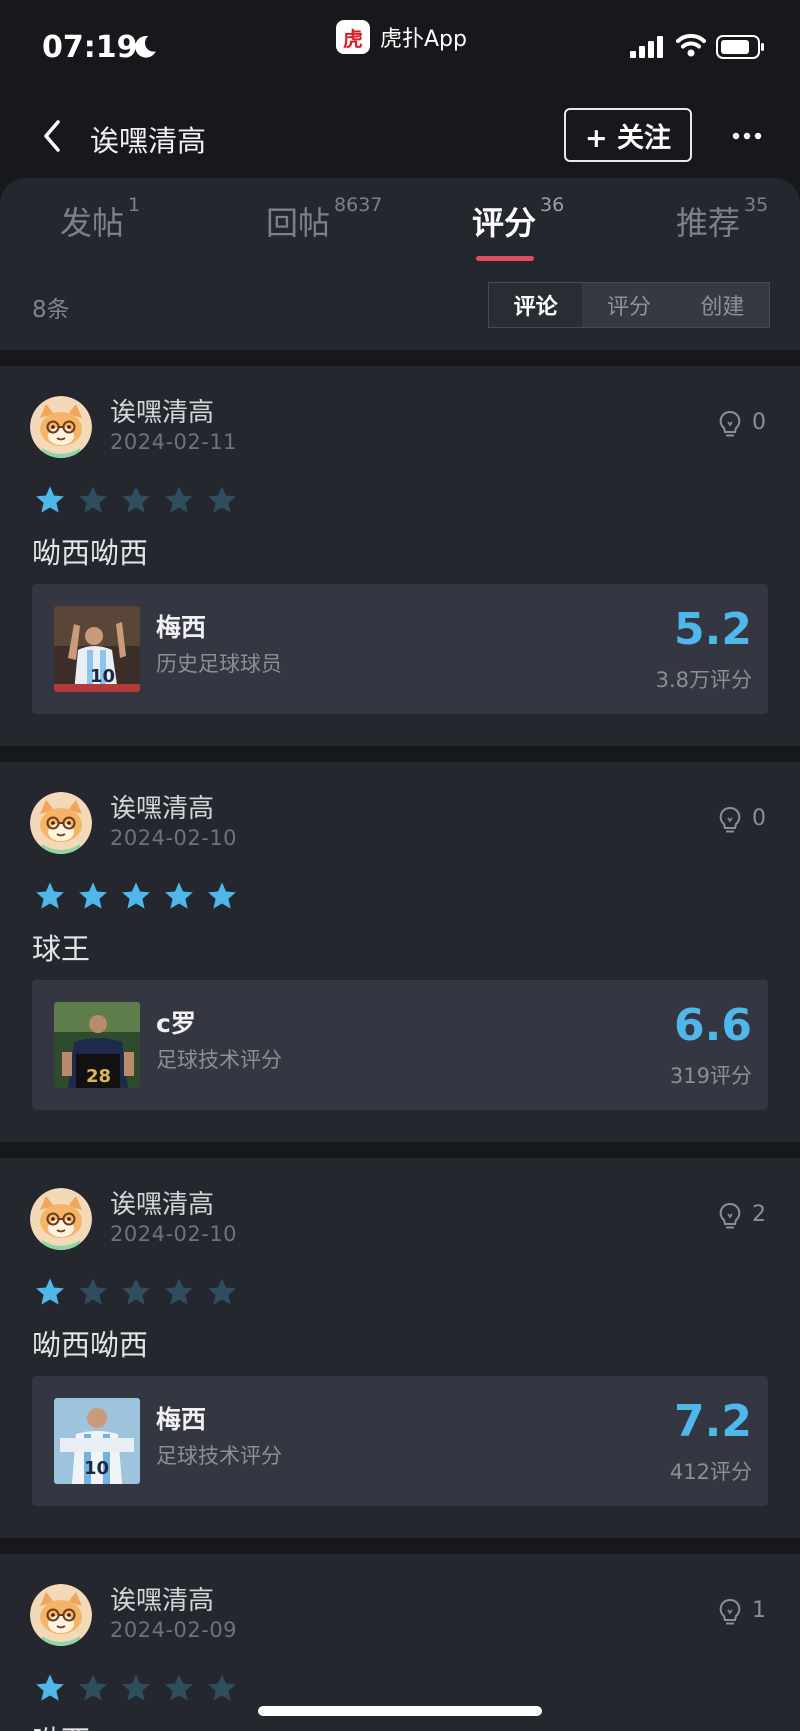 Image resolution: width=800 pixels, height=1731 pixels. What do you see at coordinates (219, 1060) in the screenshot?
I see `subject-category: 足球技术评分` at bounding box center [219, 1060].